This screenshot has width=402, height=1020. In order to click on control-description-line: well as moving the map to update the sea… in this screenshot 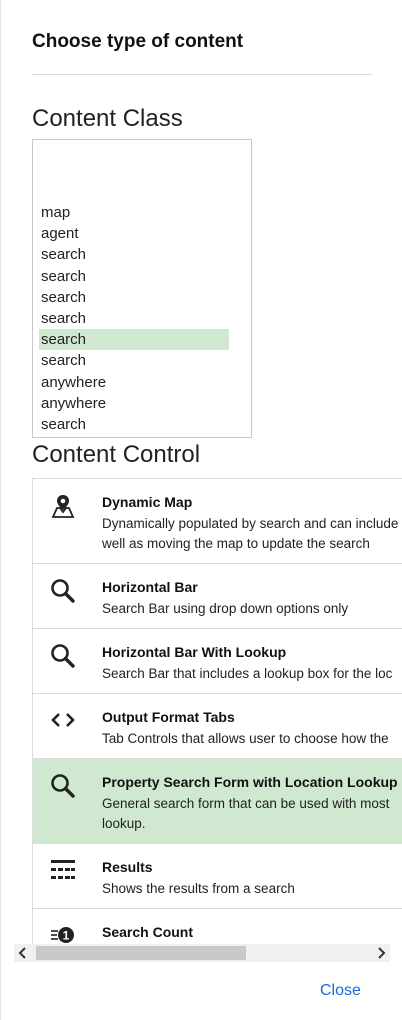, I will do `click(236, 543)`.